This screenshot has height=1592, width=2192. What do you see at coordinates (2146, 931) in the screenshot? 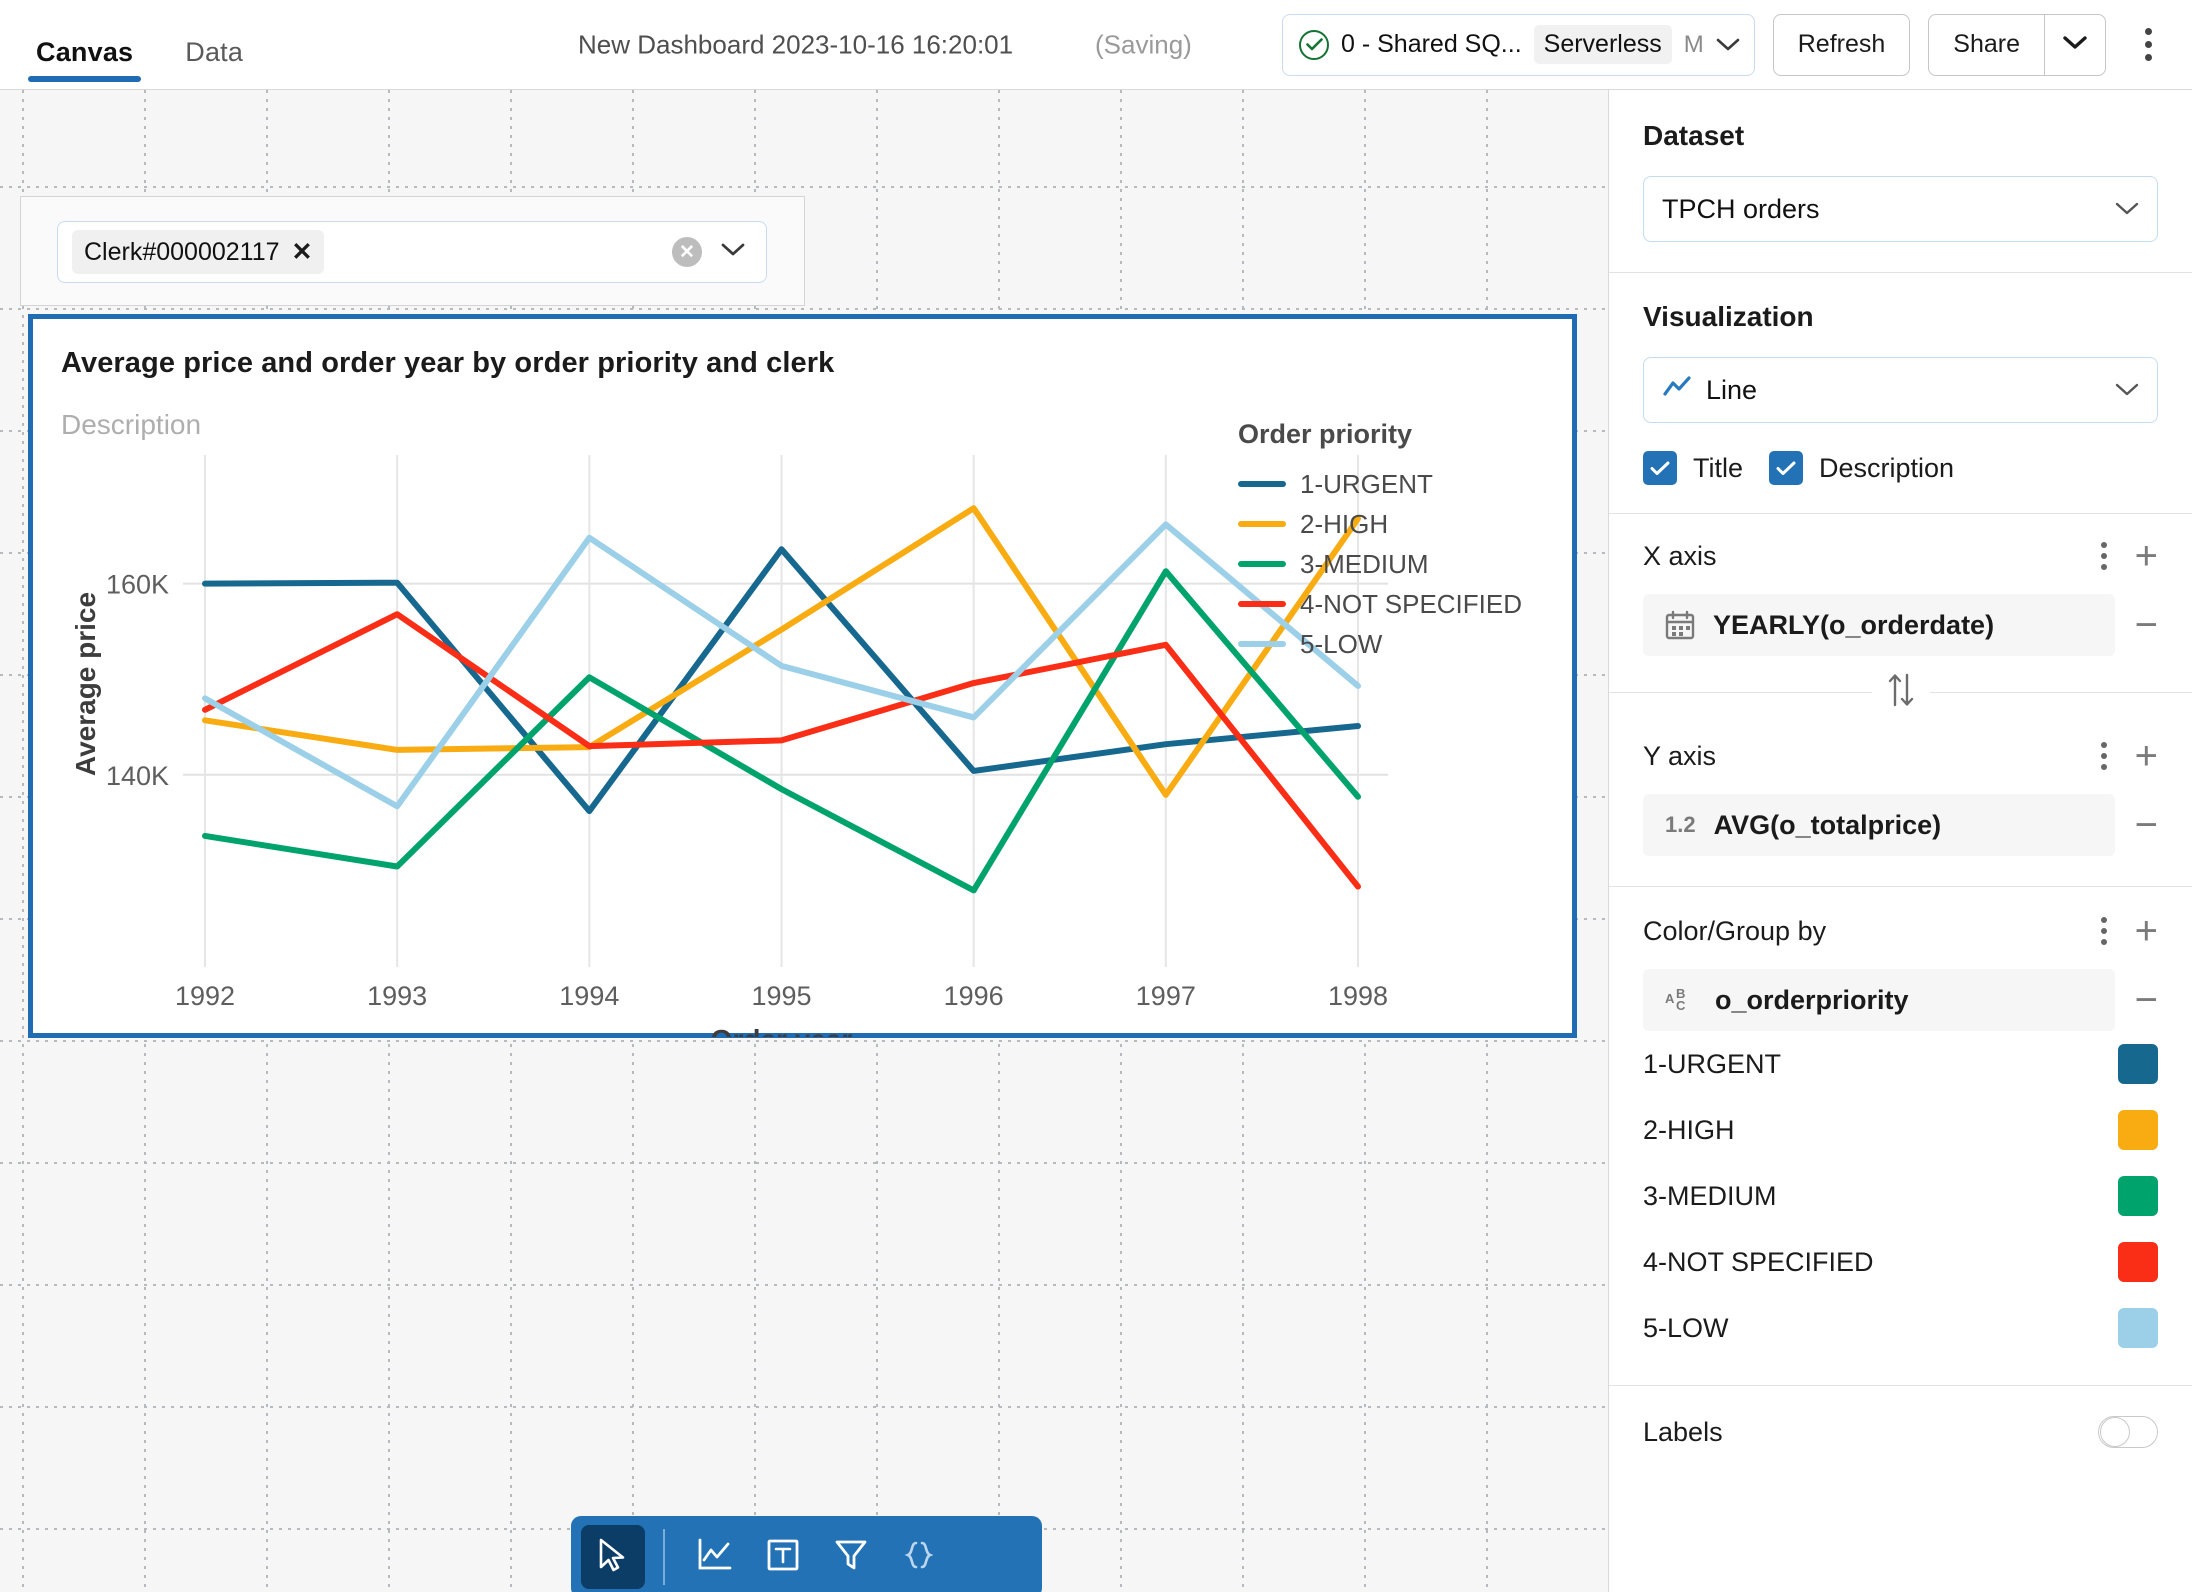
I see `color-group-add-button: +` at bounding box center [2146, 931].